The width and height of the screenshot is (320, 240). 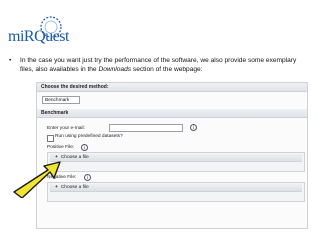 What do you see at coordinates (89, 136) in the screenshot?
I see `predefined-datasets-label: Run using predefined datasets?` at bounding box center [89, 136].